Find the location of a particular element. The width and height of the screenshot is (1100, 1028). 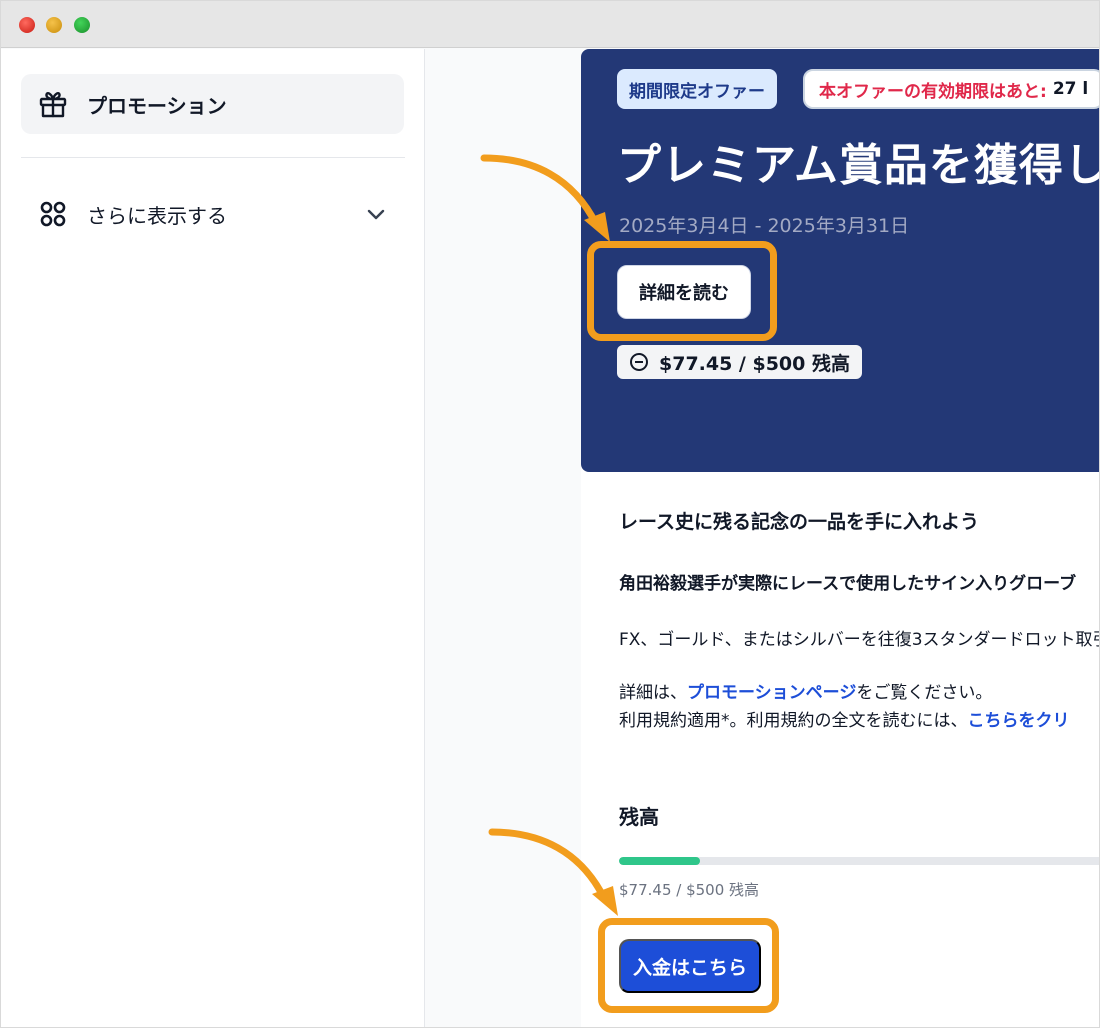

terms-line: 利用規約適用*。利用規約の全文を読むには、こちらをクリ is located at coordinates (844, 721).